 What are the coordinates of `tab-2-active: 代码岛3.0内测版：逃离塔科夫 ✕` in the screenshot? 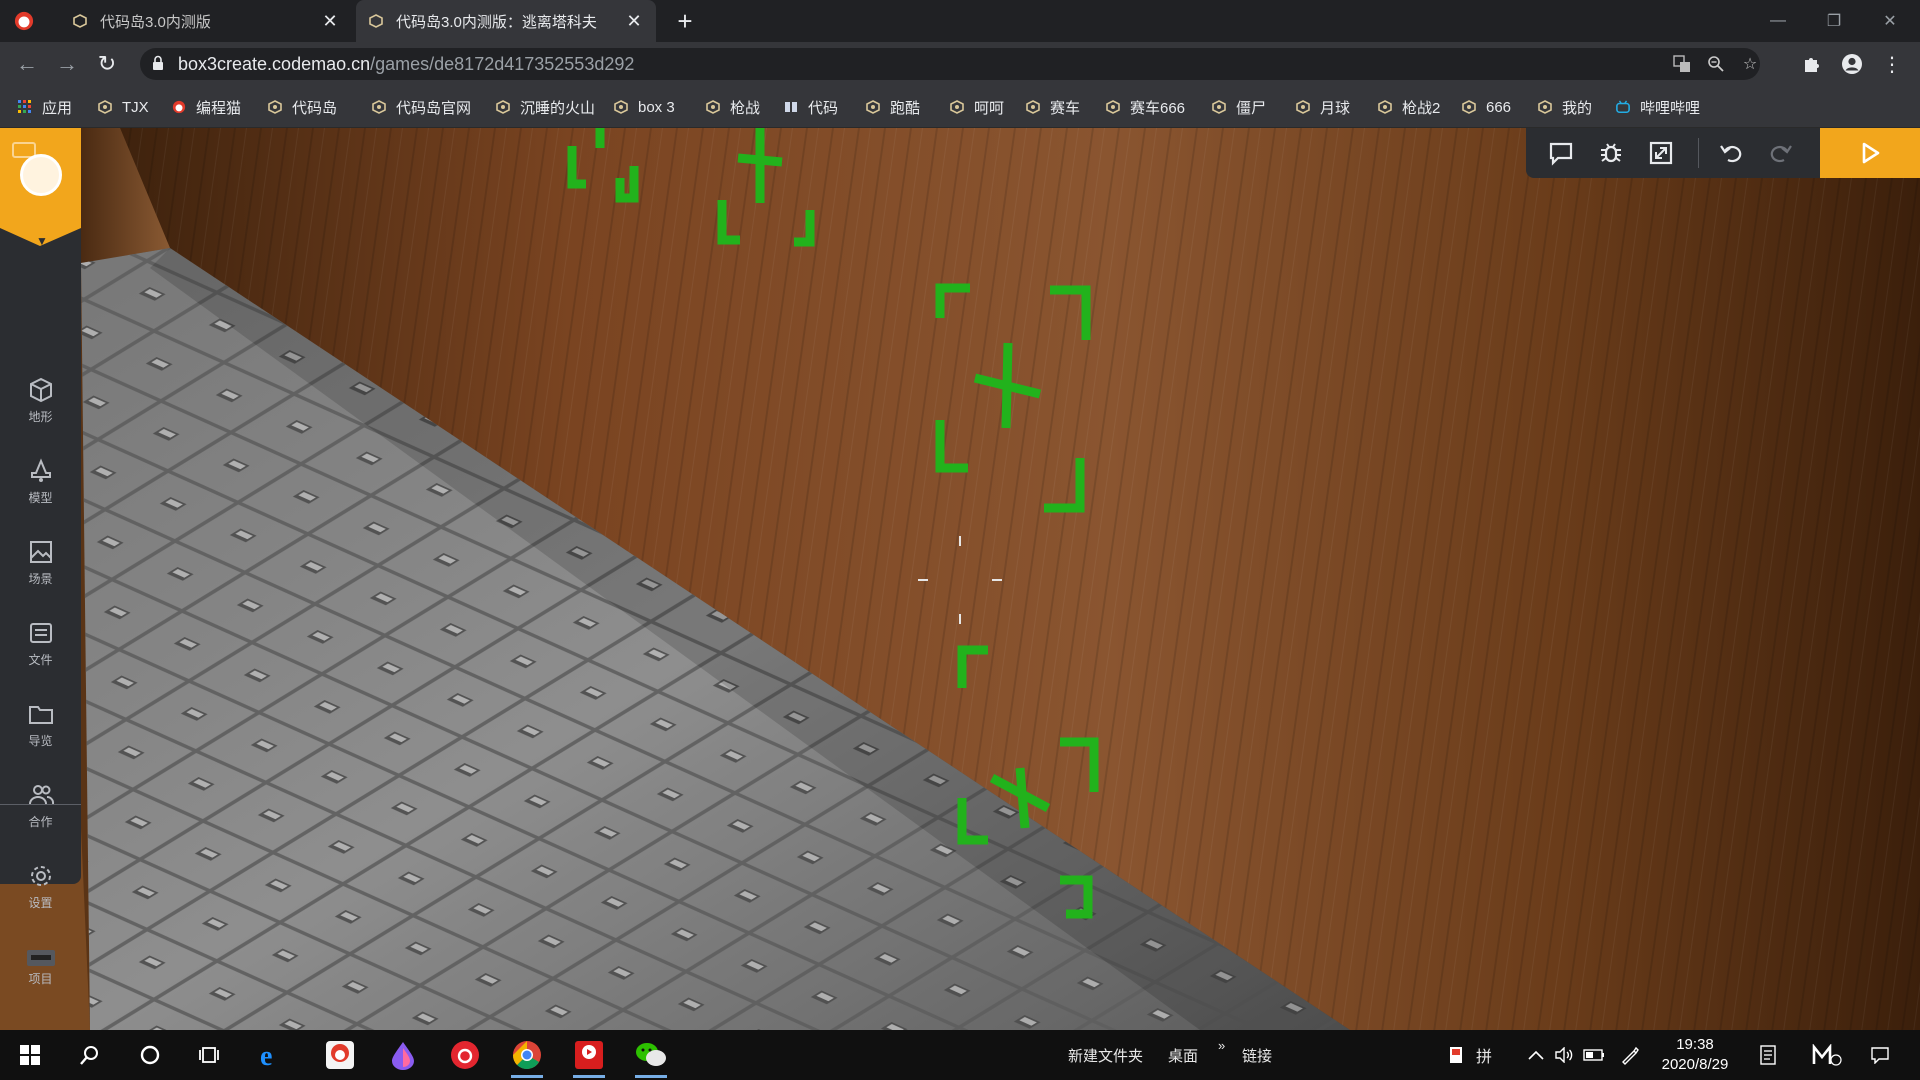 It's located at (506, 21).